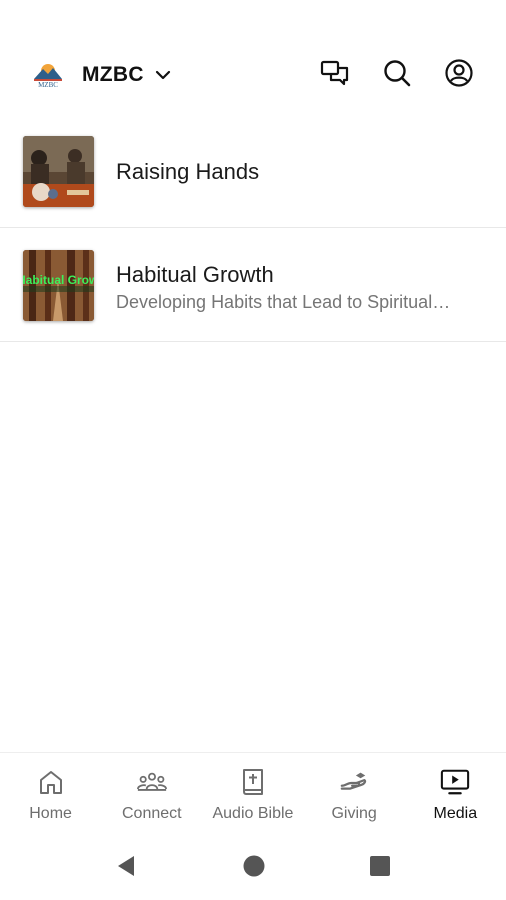 The width and height of the screenshot is (506, 900). I want to click on chat-button, so click(335, 73).